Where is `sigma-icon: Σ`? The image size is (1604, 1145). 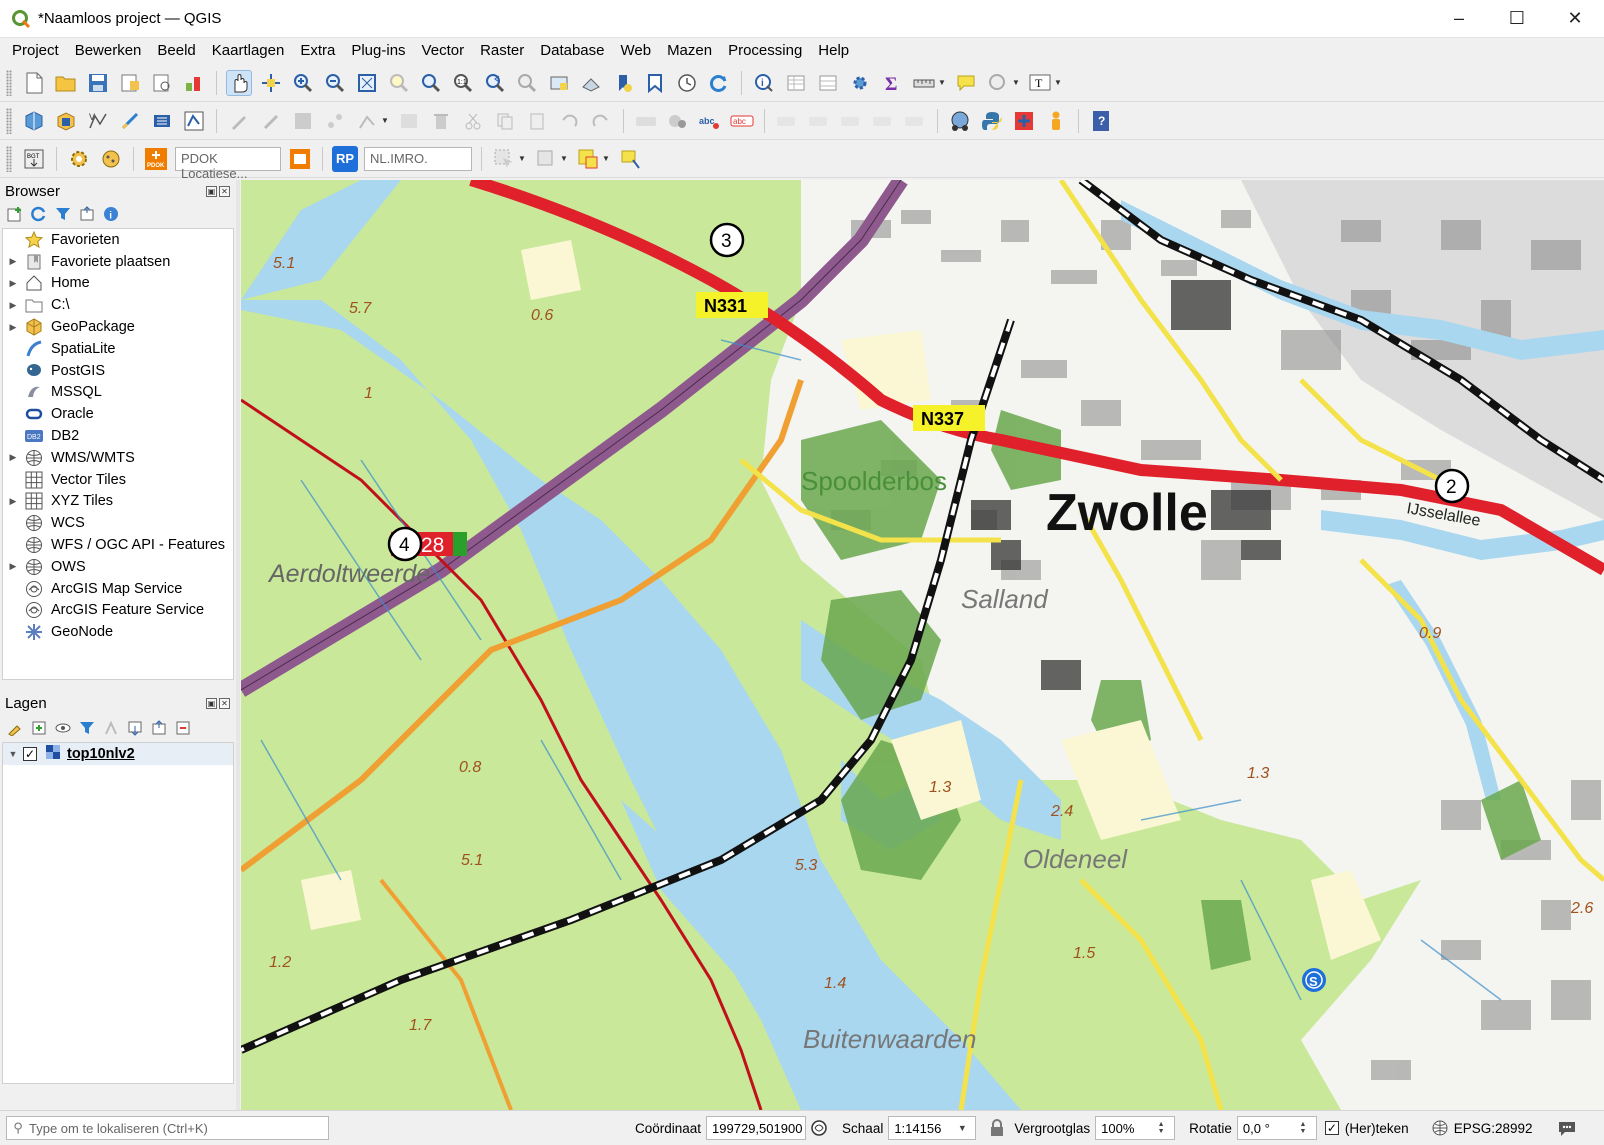 sigma-icon: Σ is located at coordinates (892, 83).